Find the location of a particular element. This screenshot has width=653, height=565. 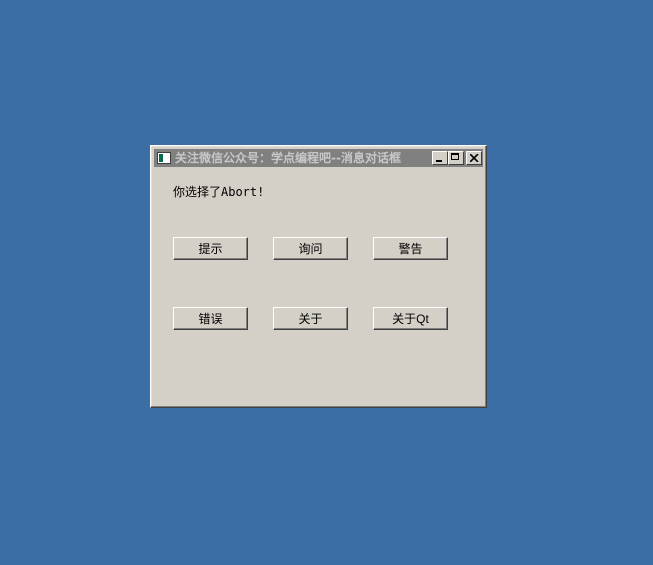

maximize-button is located at coordinates (456, 158).